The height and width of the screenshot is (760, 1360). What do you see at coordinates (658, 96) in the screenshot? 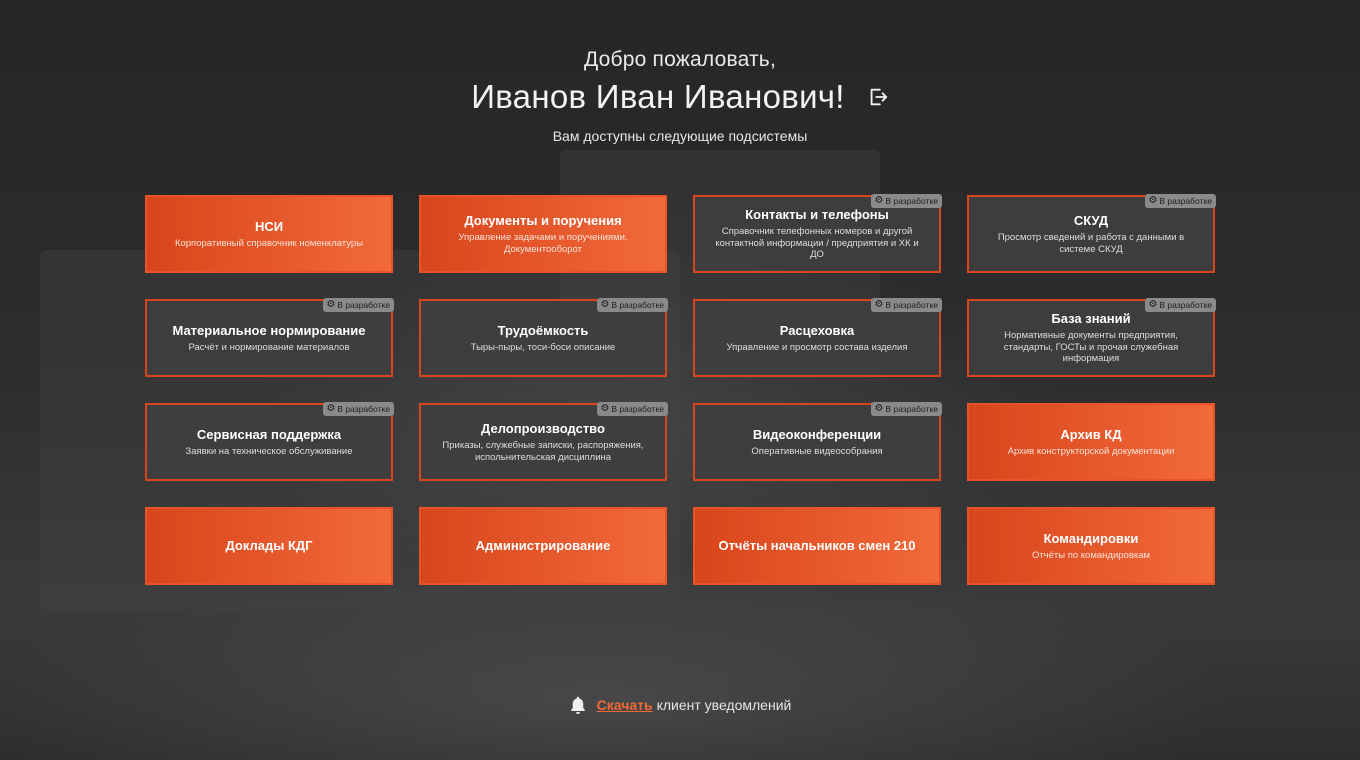
I see `user-name: Иванов Иван Иванович!` at bounding box center [658, 96].